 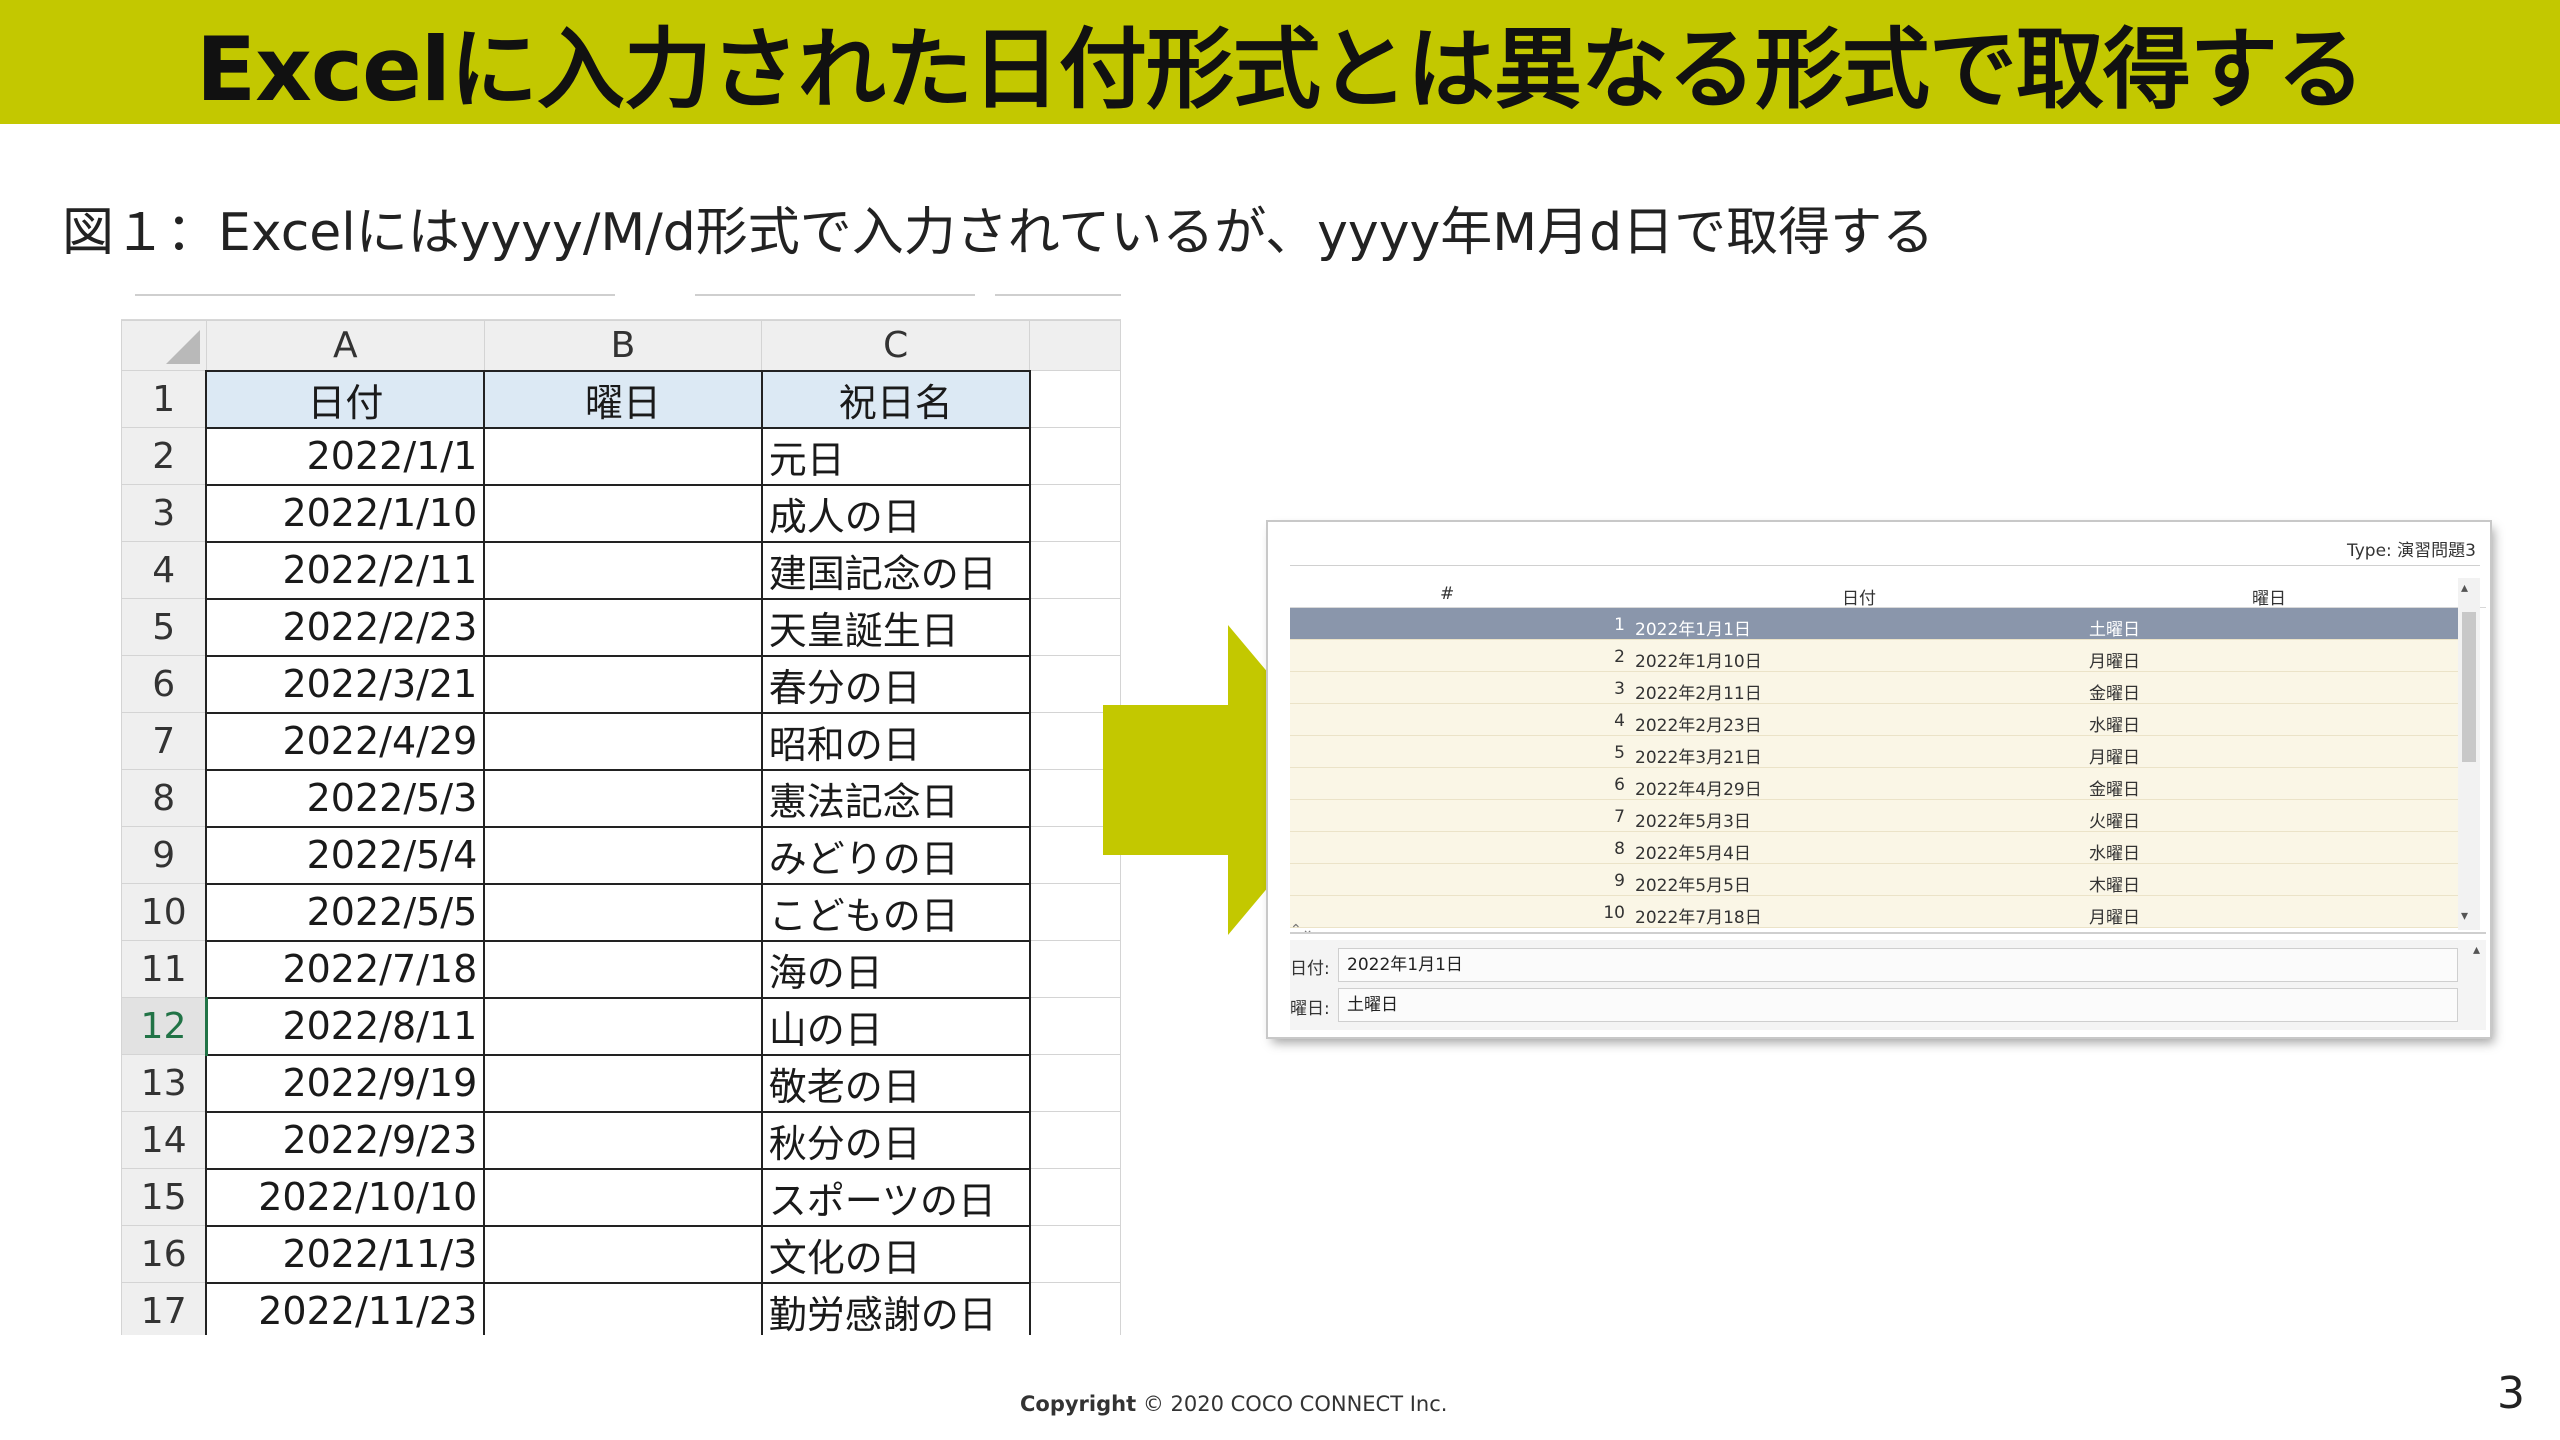 What do you see at coordinates (895, 513) in the screenshot?
I see `holiday-cell: 成人の日` at bounding box center [895, 513].